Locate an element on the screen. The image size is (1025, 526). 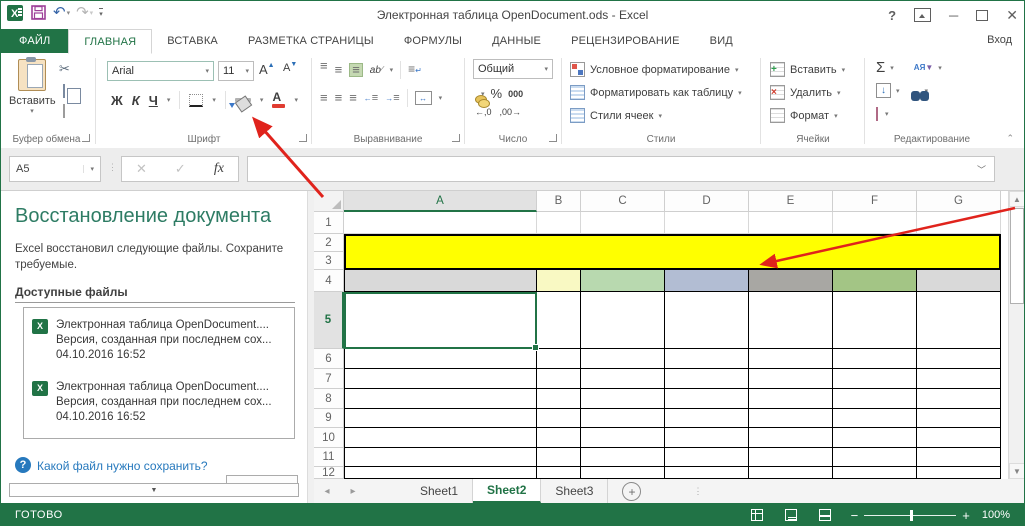
cell-C6 is located at coordinates (623, 359).